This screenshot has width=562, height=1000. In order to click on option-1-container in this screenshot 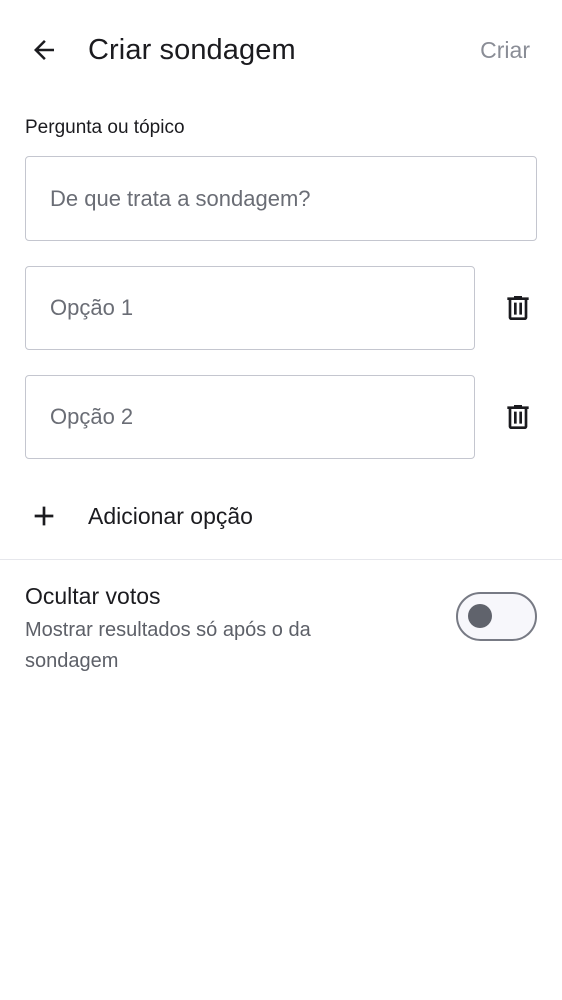, I will do `click(250, 308)`.